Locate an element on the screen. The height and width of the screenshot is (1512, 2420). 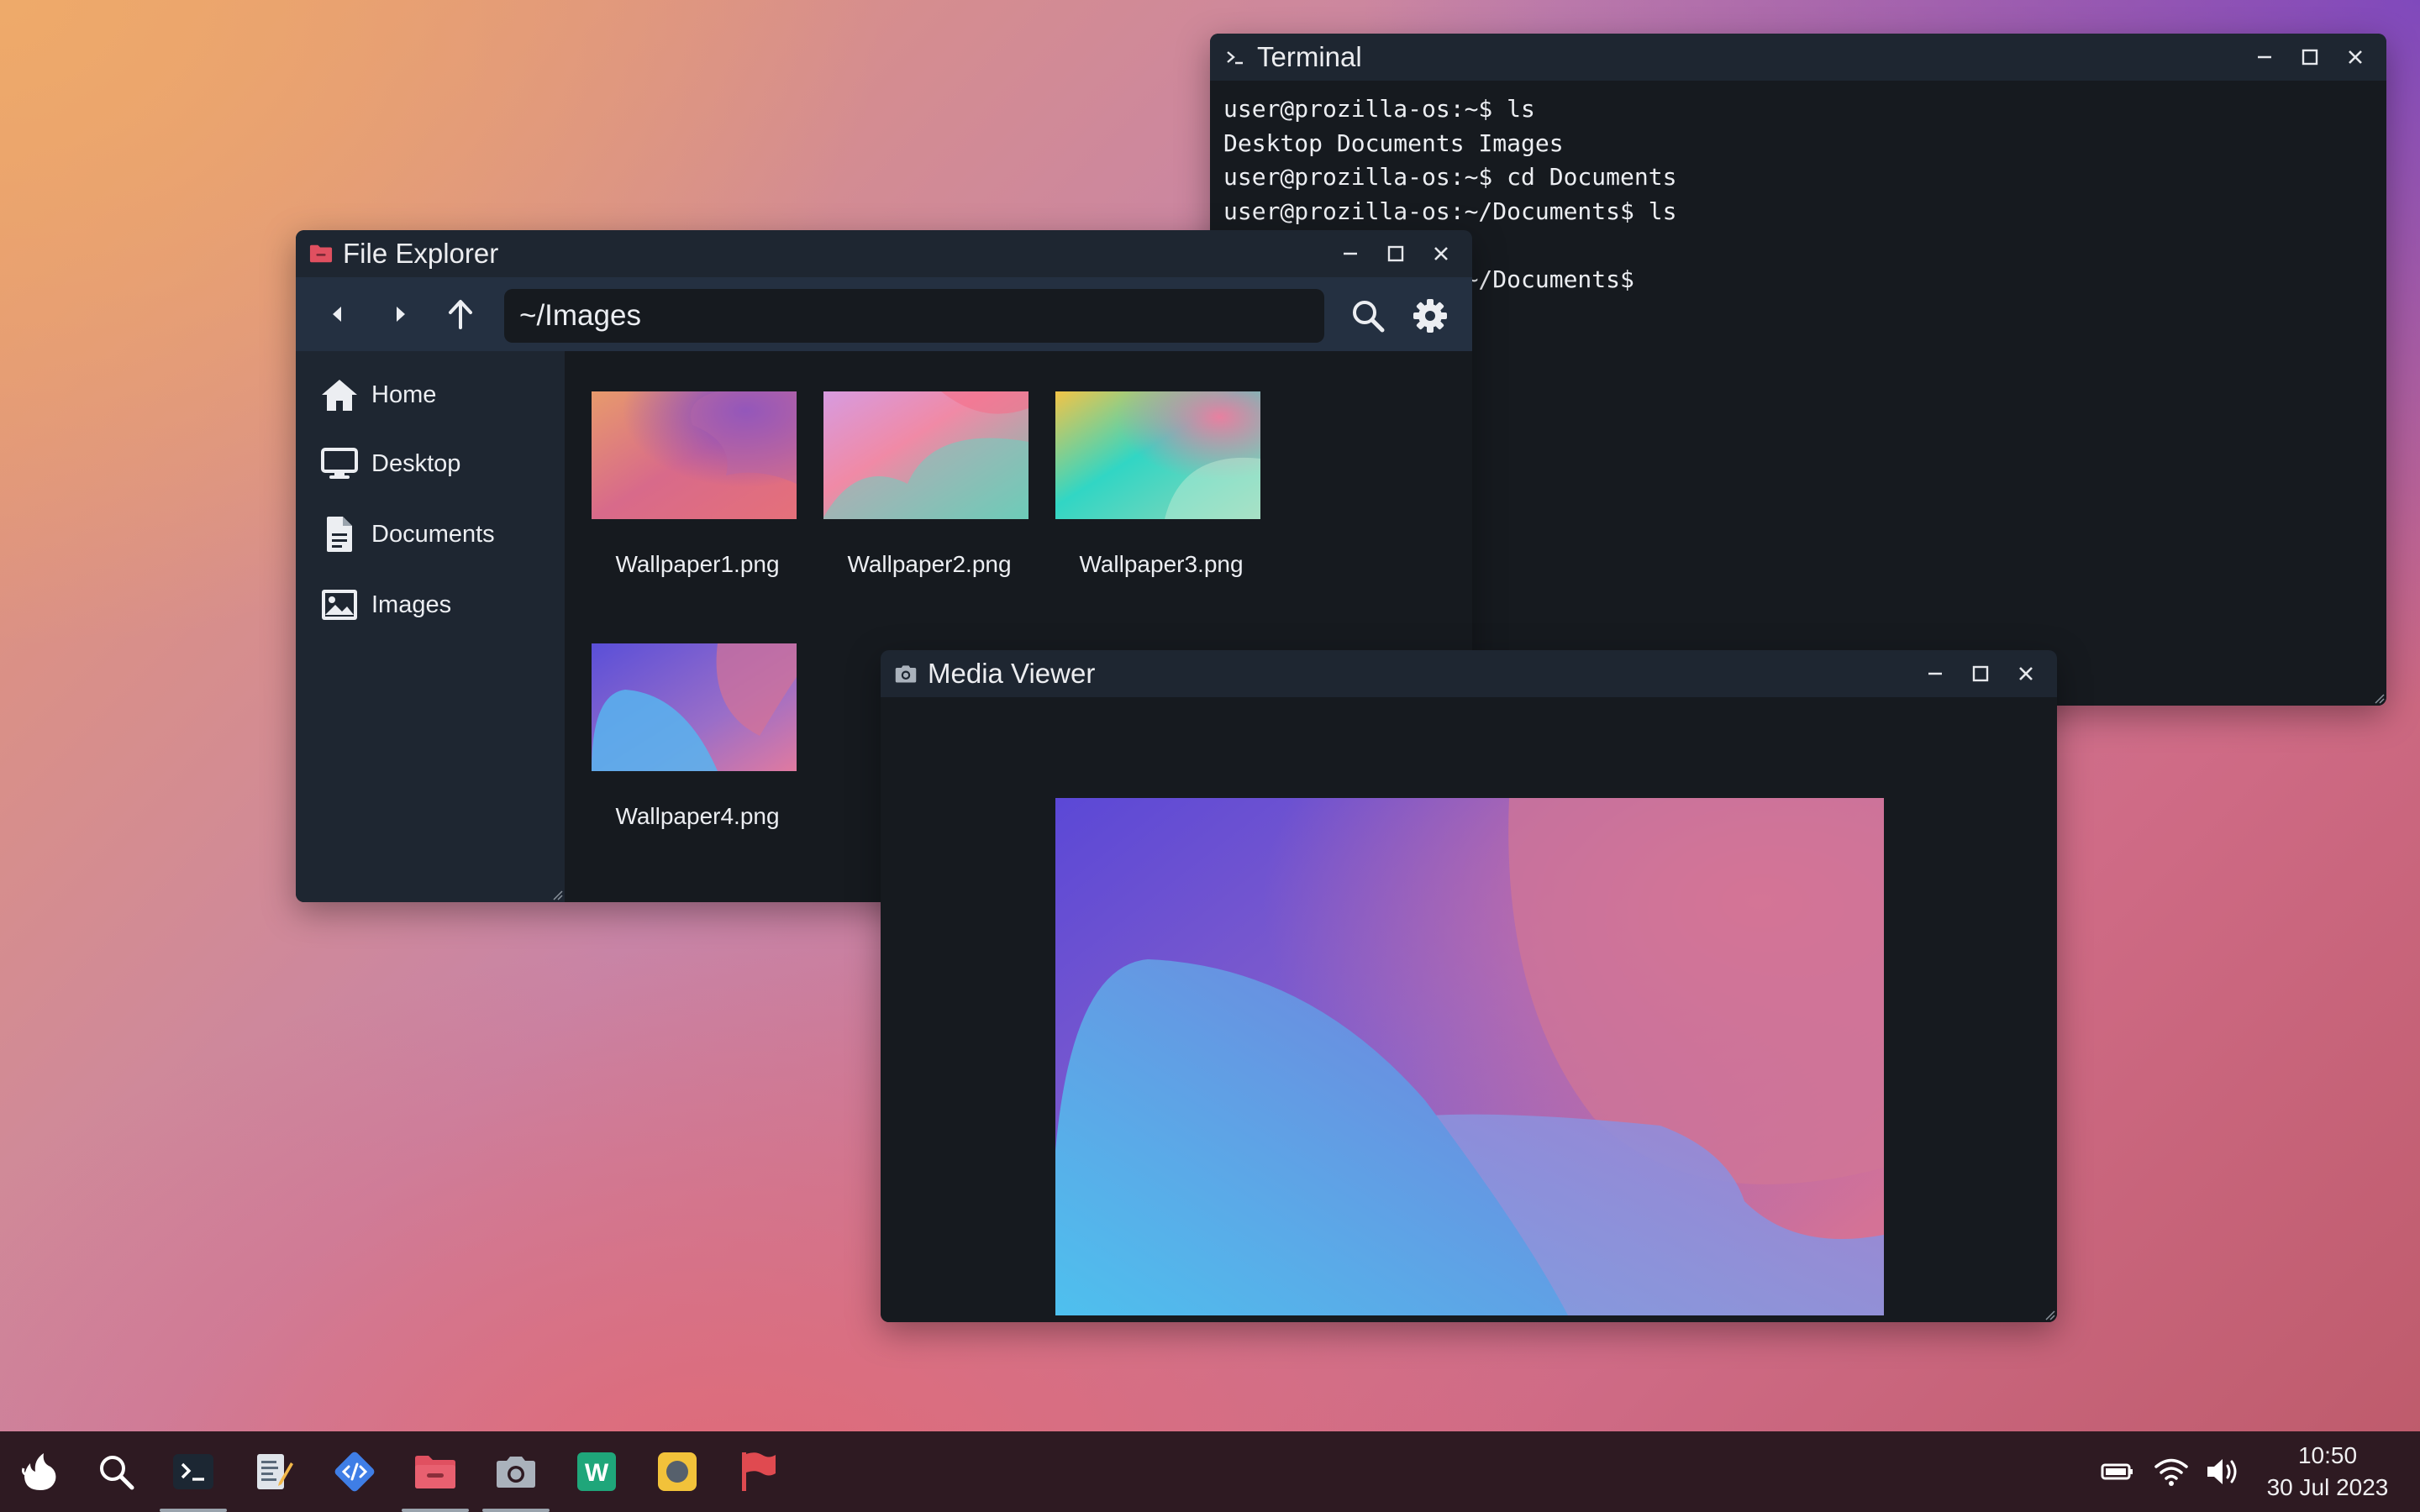
window-title: Media Viewer is located at coordinates (1012, 673).